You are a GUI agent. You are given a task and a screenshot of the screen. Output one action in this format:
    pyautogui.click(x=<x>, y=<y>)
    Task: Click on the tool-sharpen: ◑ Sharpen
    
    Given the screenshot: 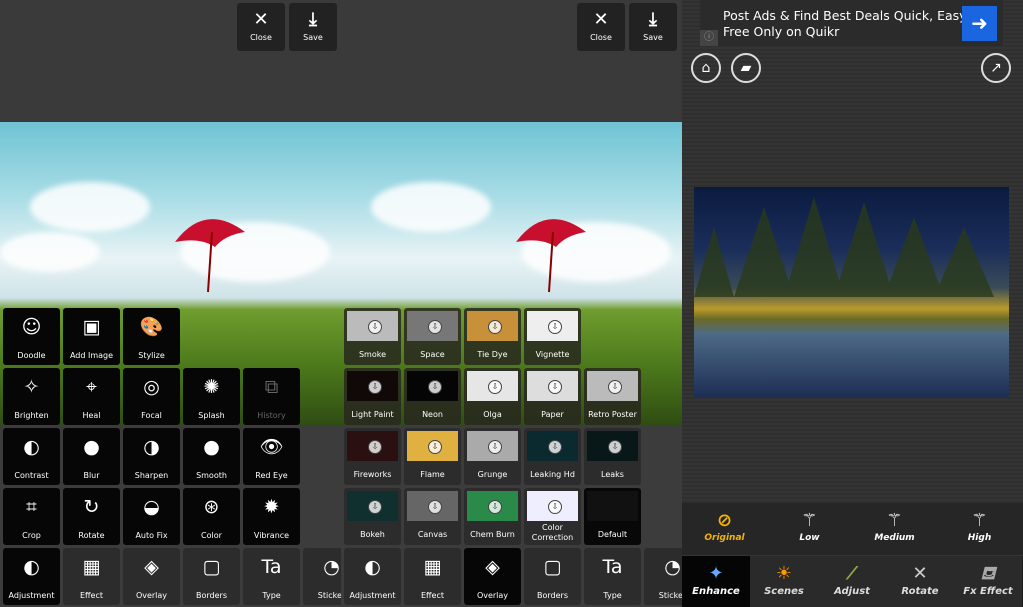 What is the action you would take?
    pyautogui.click(x=151, y=456)
    